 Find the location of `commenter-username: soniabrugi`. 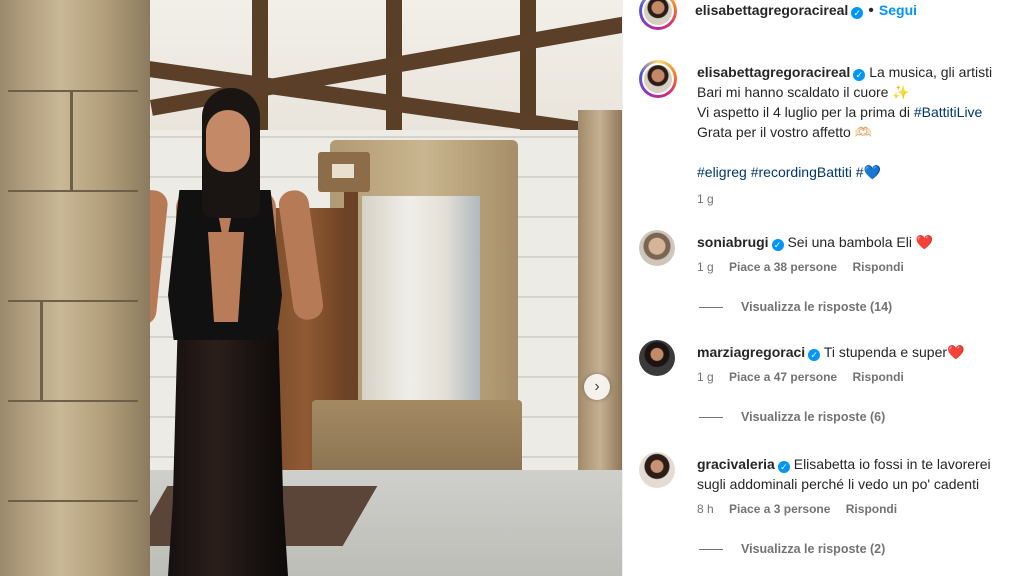

commenter-username: soniabrugi is located at coordinates (733, 242).